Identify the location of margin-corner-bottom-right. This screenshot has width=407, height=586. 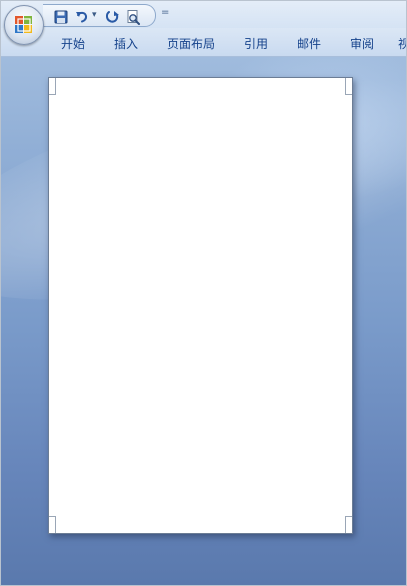
(348, 524).